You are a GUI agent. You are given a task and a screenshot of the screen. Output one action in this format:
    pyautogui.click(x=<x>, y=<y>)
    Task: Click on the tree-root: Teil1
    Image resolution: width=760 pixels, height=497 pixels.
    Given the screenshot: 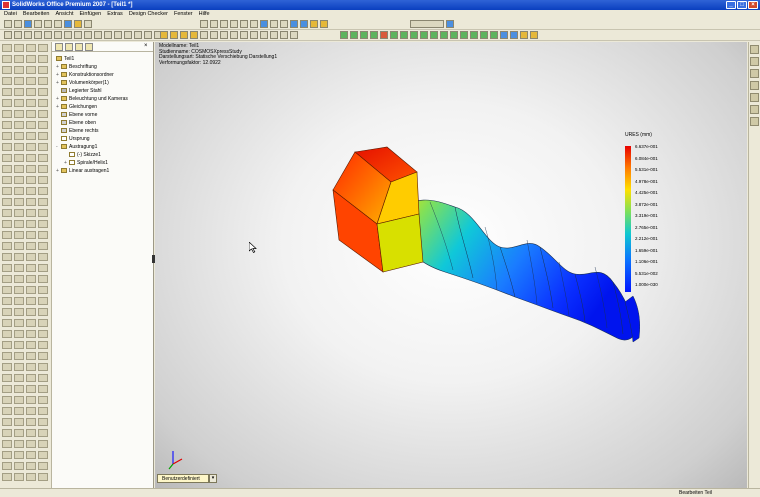 What is the action you would take?
    pyautogui.click(x=65, y=59)
    